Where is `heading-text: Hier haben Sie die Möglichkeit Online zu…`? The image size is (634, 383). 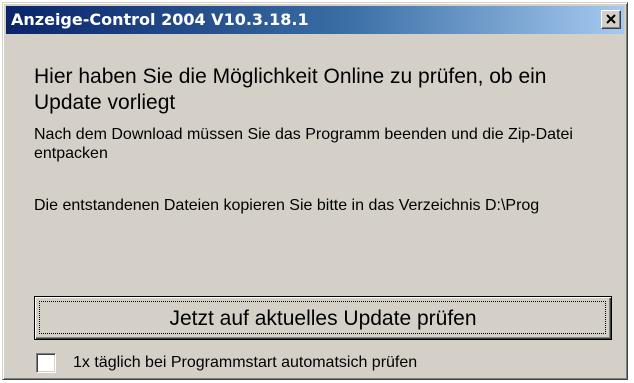
heading-text: Hier haben Sie die Möglichkeit Online zu… is located at coordinates (290, 89).